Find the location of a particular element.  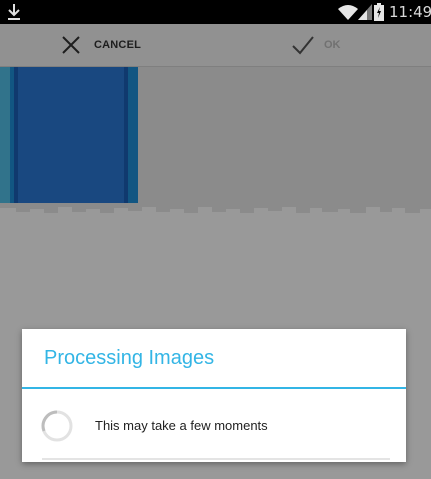

status-bar: 11:49 is located at coordinates (215, 12).